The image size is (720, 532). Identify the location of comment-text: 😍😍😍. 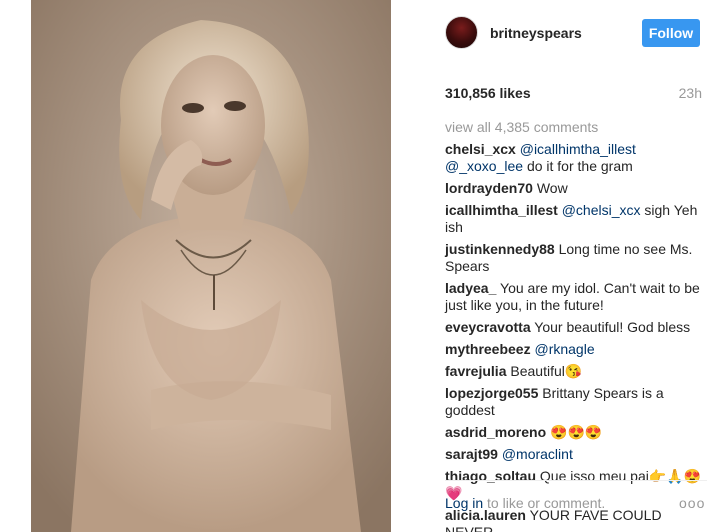
(576, 432).